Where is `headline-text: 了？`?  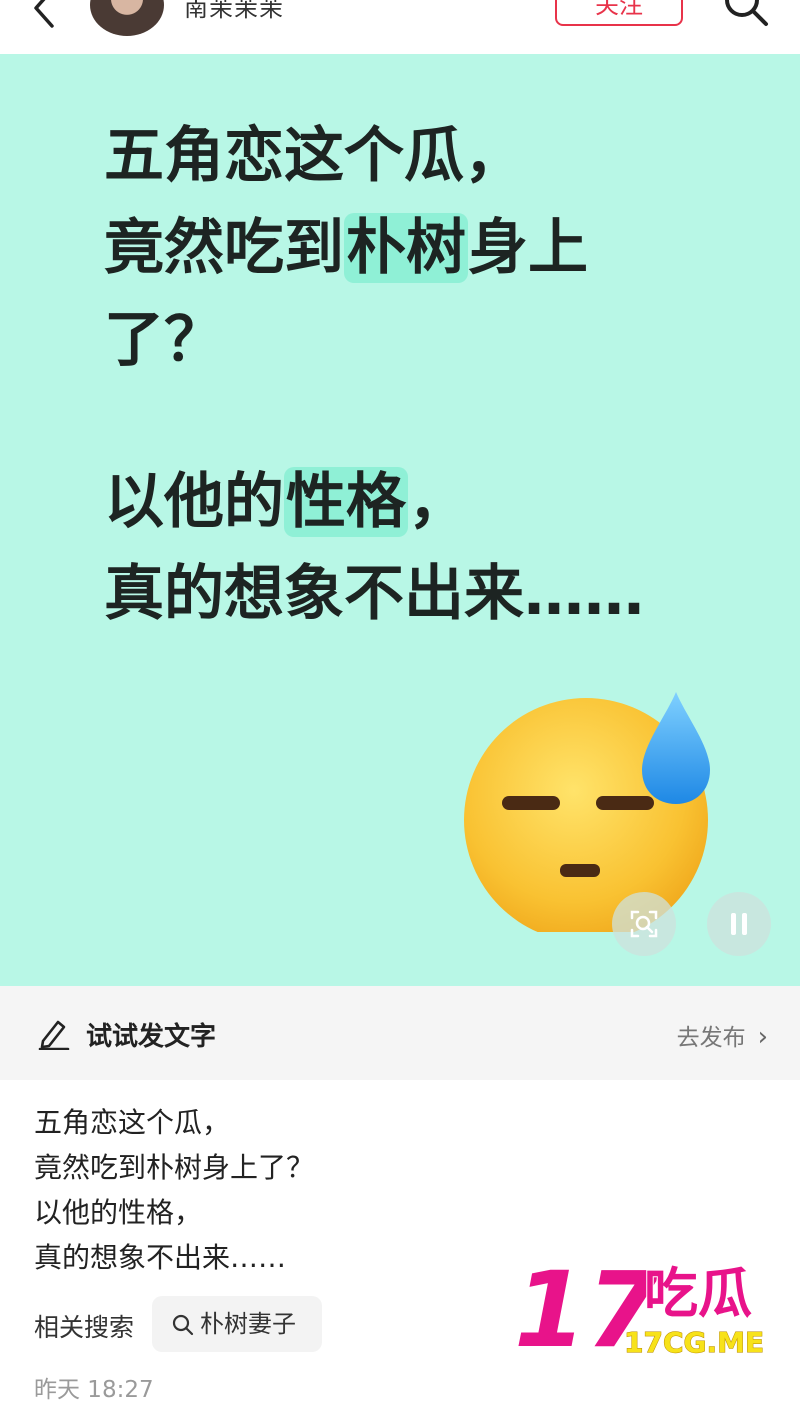
headline-text: 了？ is located at coordinates (164, 340).